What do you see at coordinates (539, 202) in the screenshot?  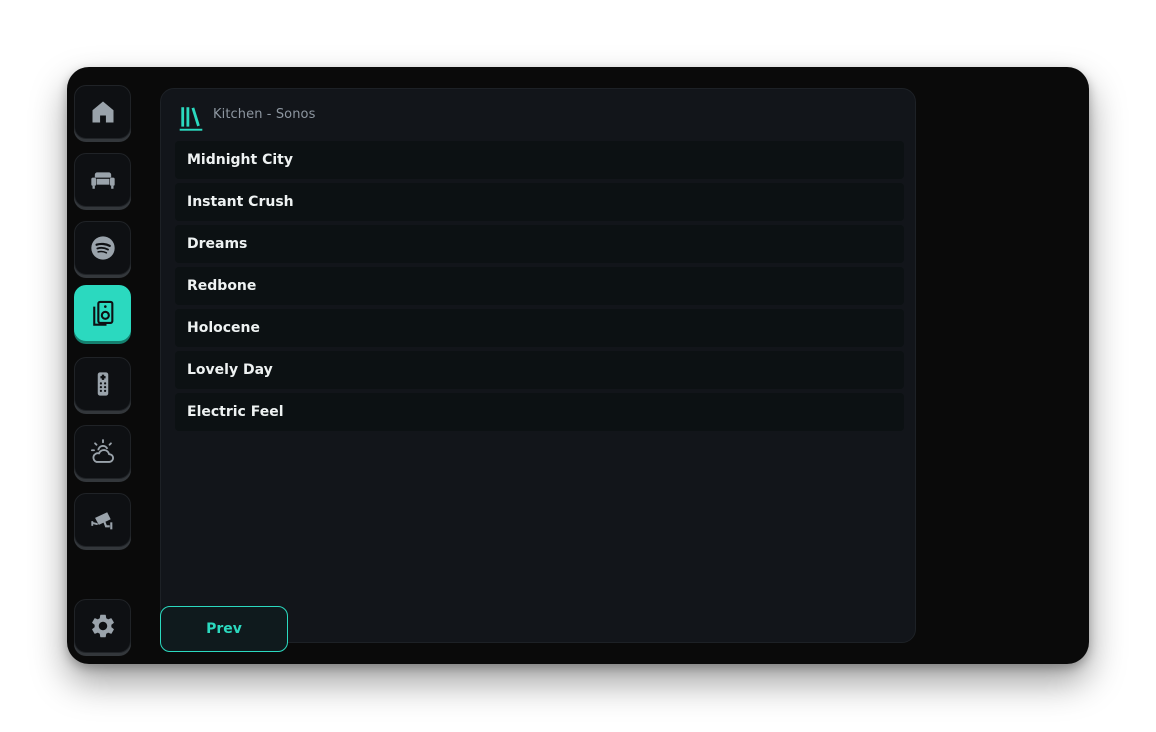 I see `track-item: Instant Crush` at bounding box center [539, 202].